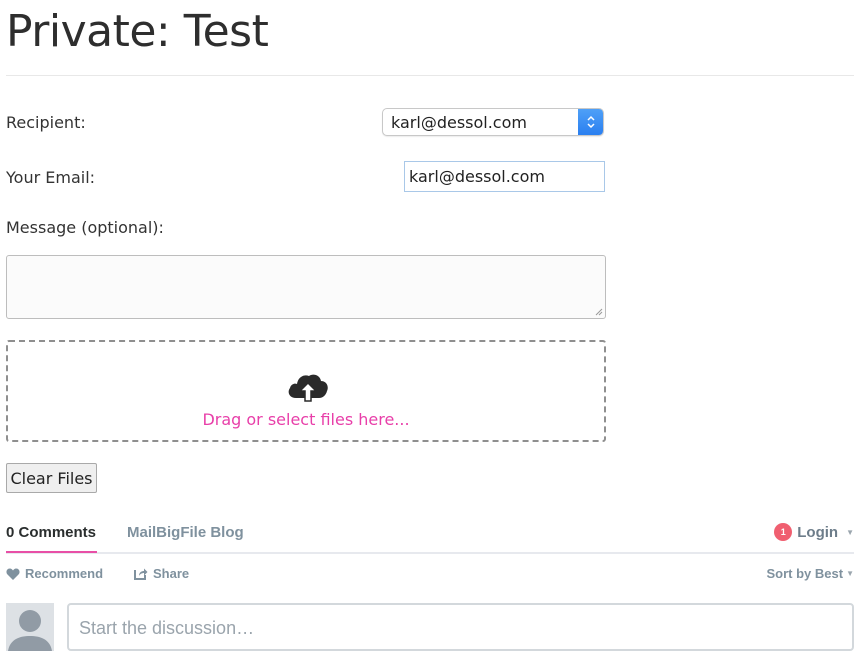 The image size is (863, 669). Describe the element at coordinates (185, 532) in the screenshot. I see `tab-site: MailBigFile Blog` at that location.